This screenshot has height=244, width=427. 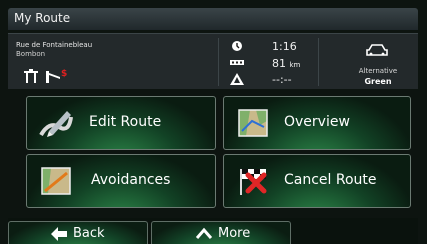 What do you see at coordinates (125, 122) in the screenshot?
I see `edit-route-label: Edit Route` at bounding box center [125, 122].